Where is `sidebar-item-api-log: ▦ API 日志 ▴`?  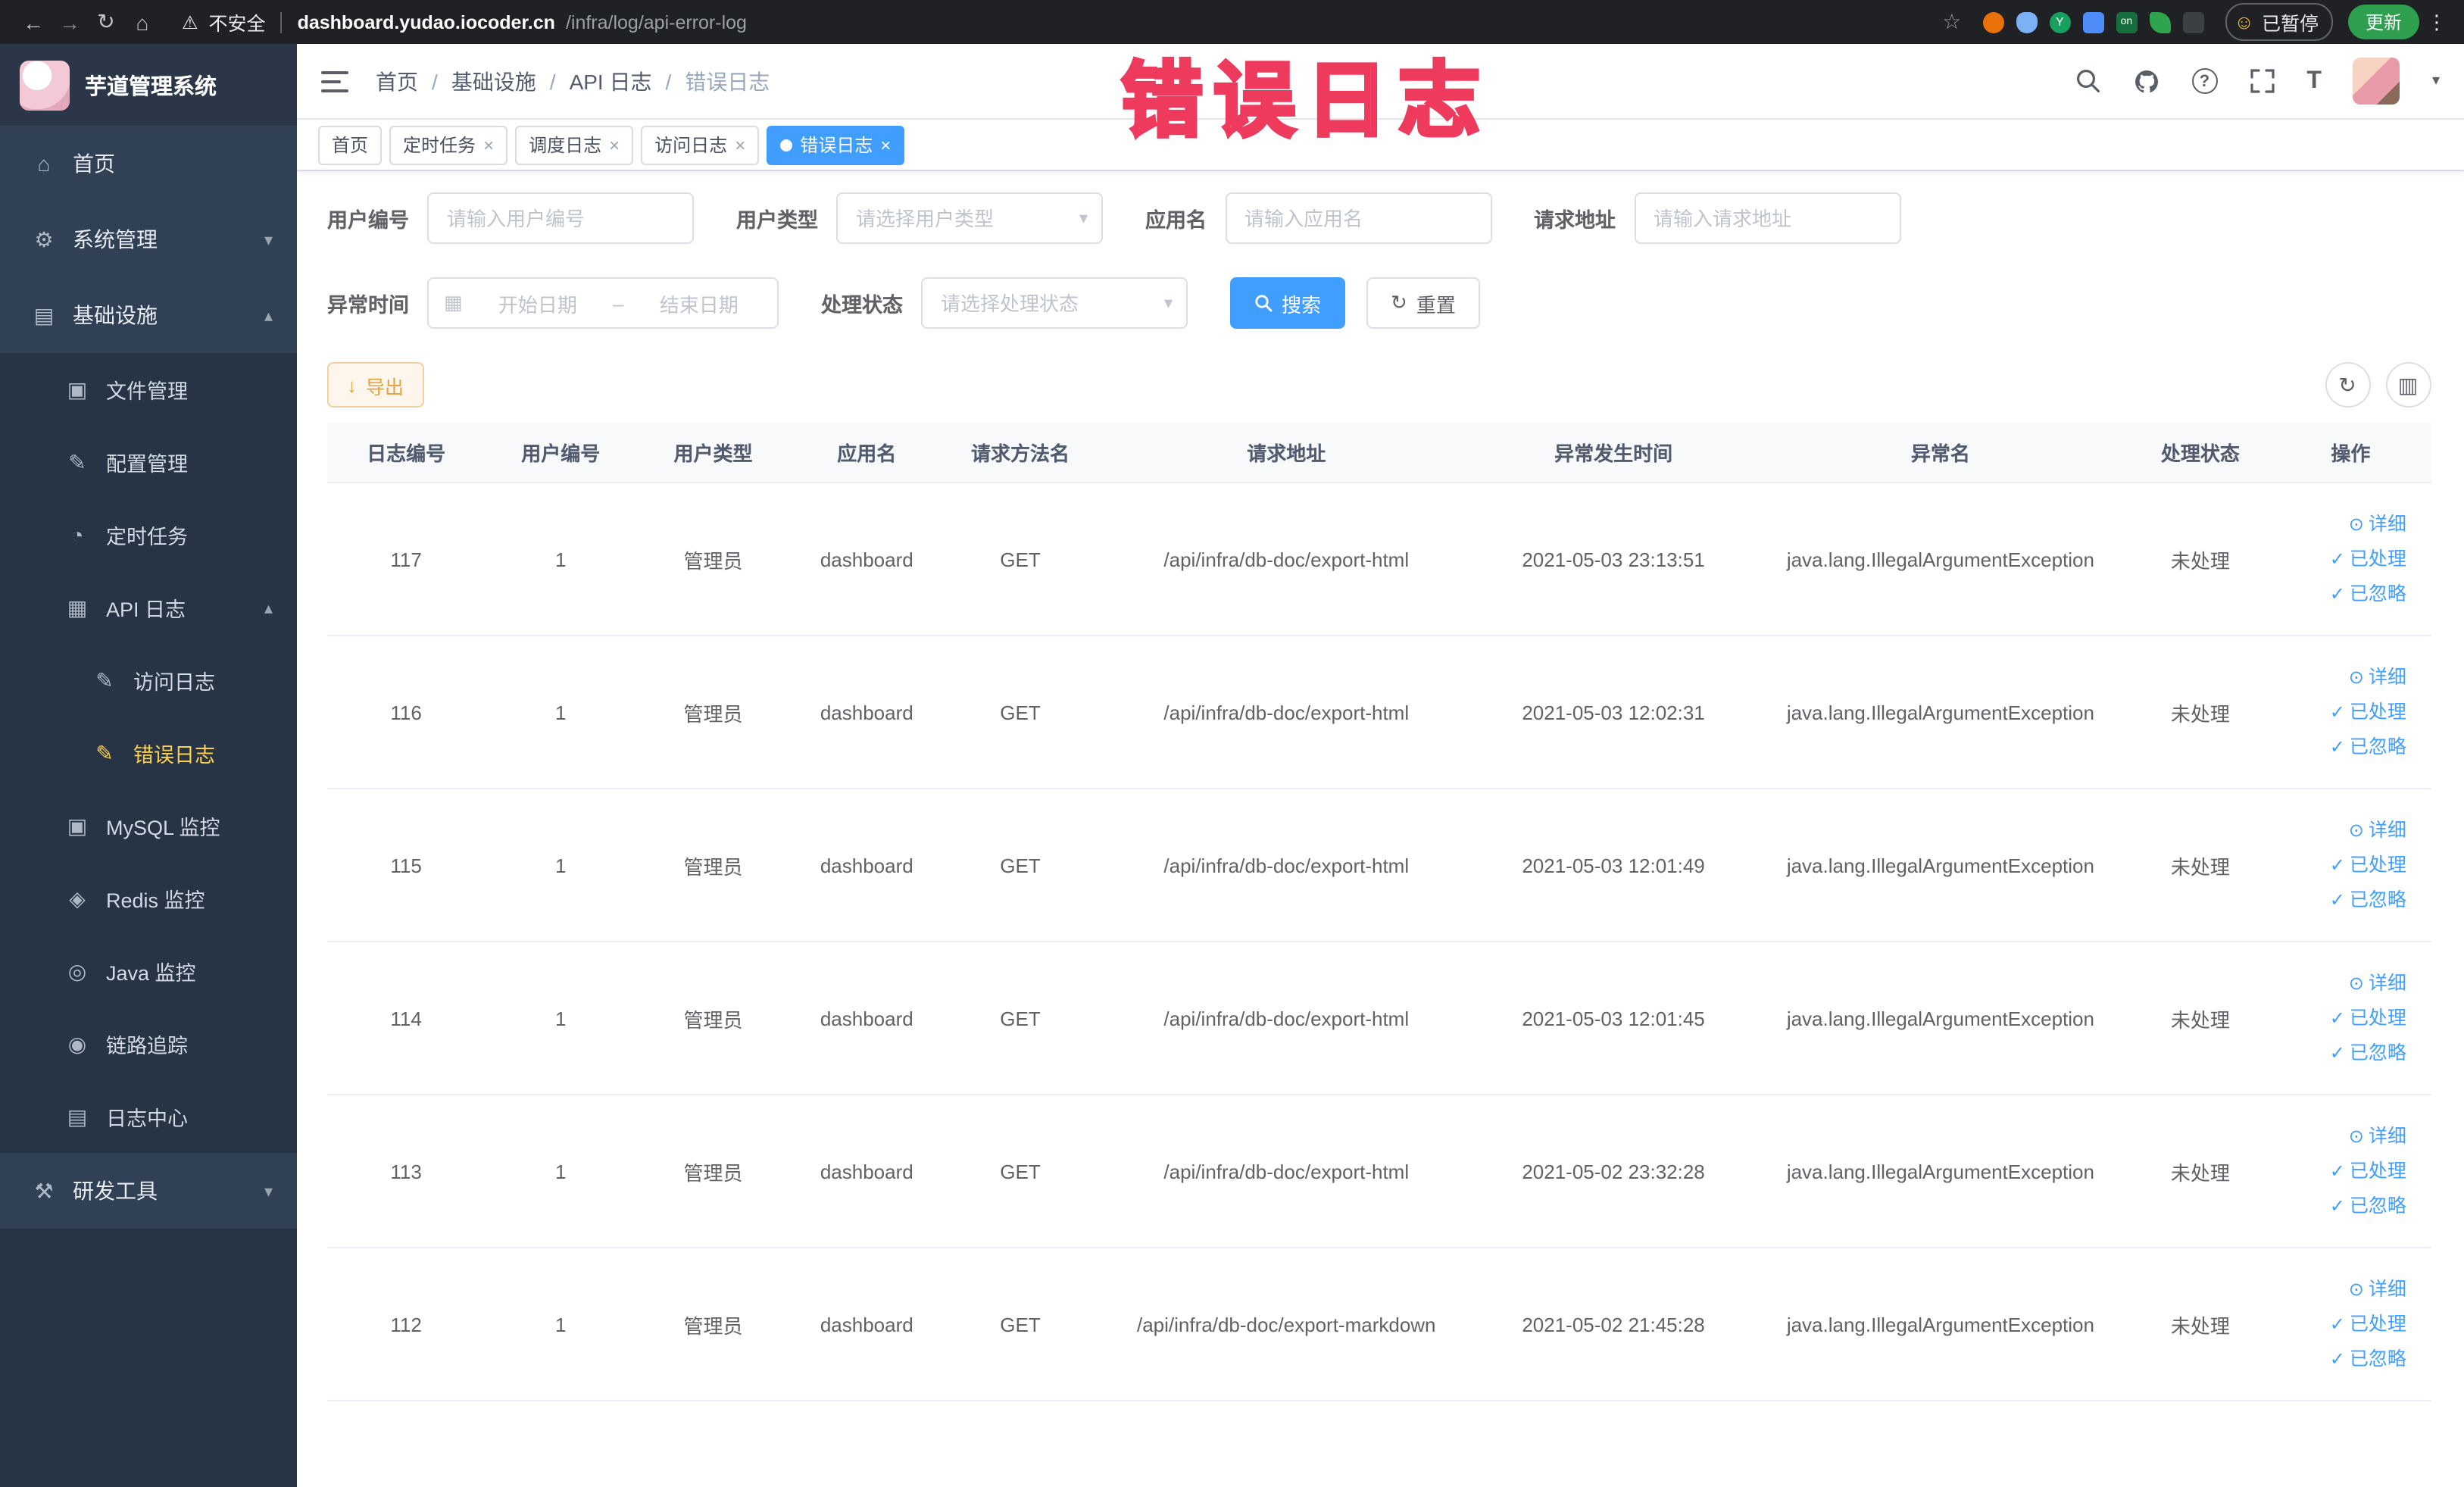 sidebar-item-api-log: ▦ API 日志 ▴ is located at coordinates (148, 607).